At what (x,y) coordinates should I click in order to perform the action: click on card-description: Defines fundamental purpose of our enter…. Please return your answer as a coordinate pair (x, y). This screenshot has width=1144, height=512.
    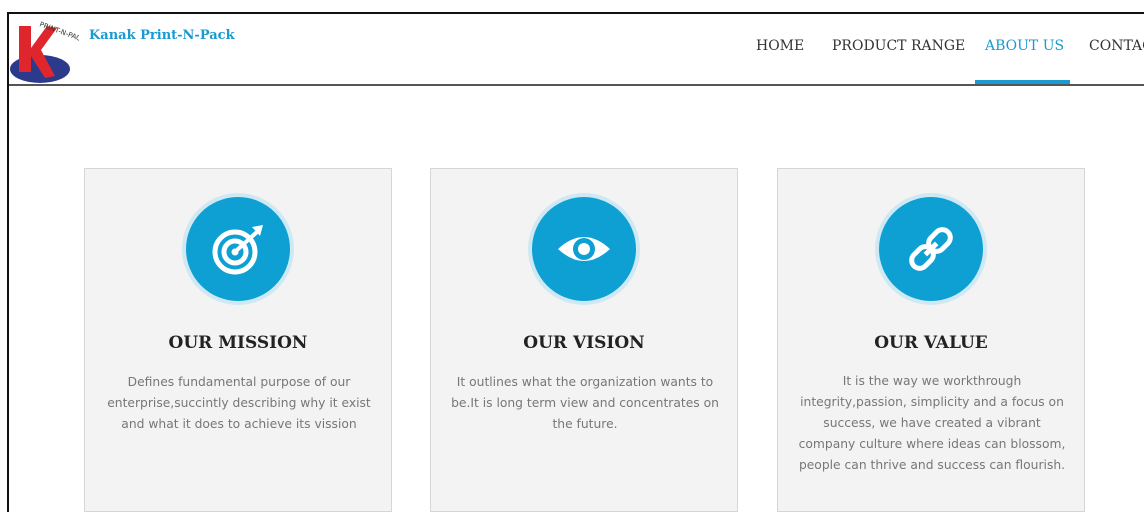
    Looking at the image, I should click on (239, 403).